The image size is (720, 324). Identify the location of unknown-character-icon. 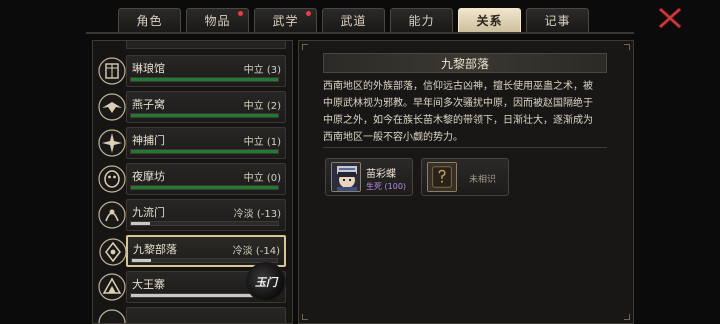
(442, 177).